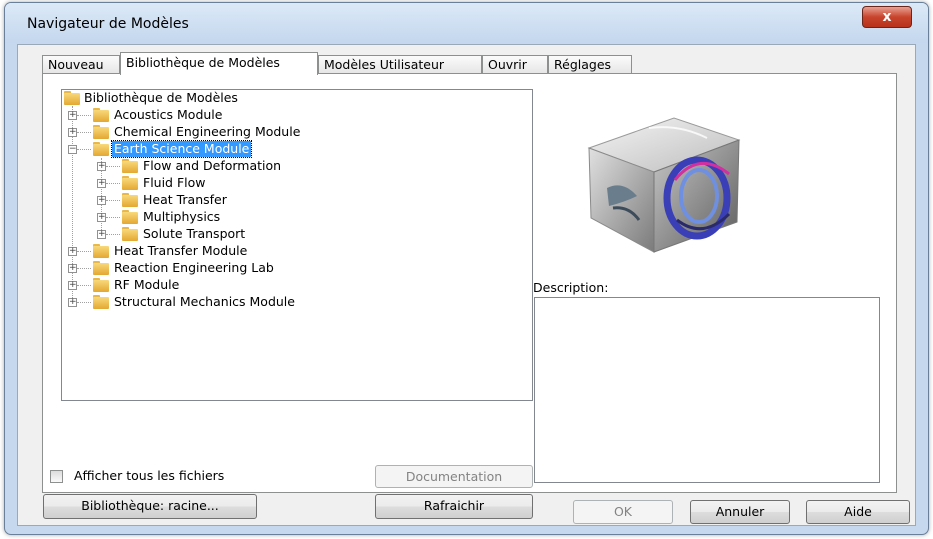 This screenshot has width=933, height=539. I want to click on title-bar: Navigateur de Modèles x, so click(466, 23).